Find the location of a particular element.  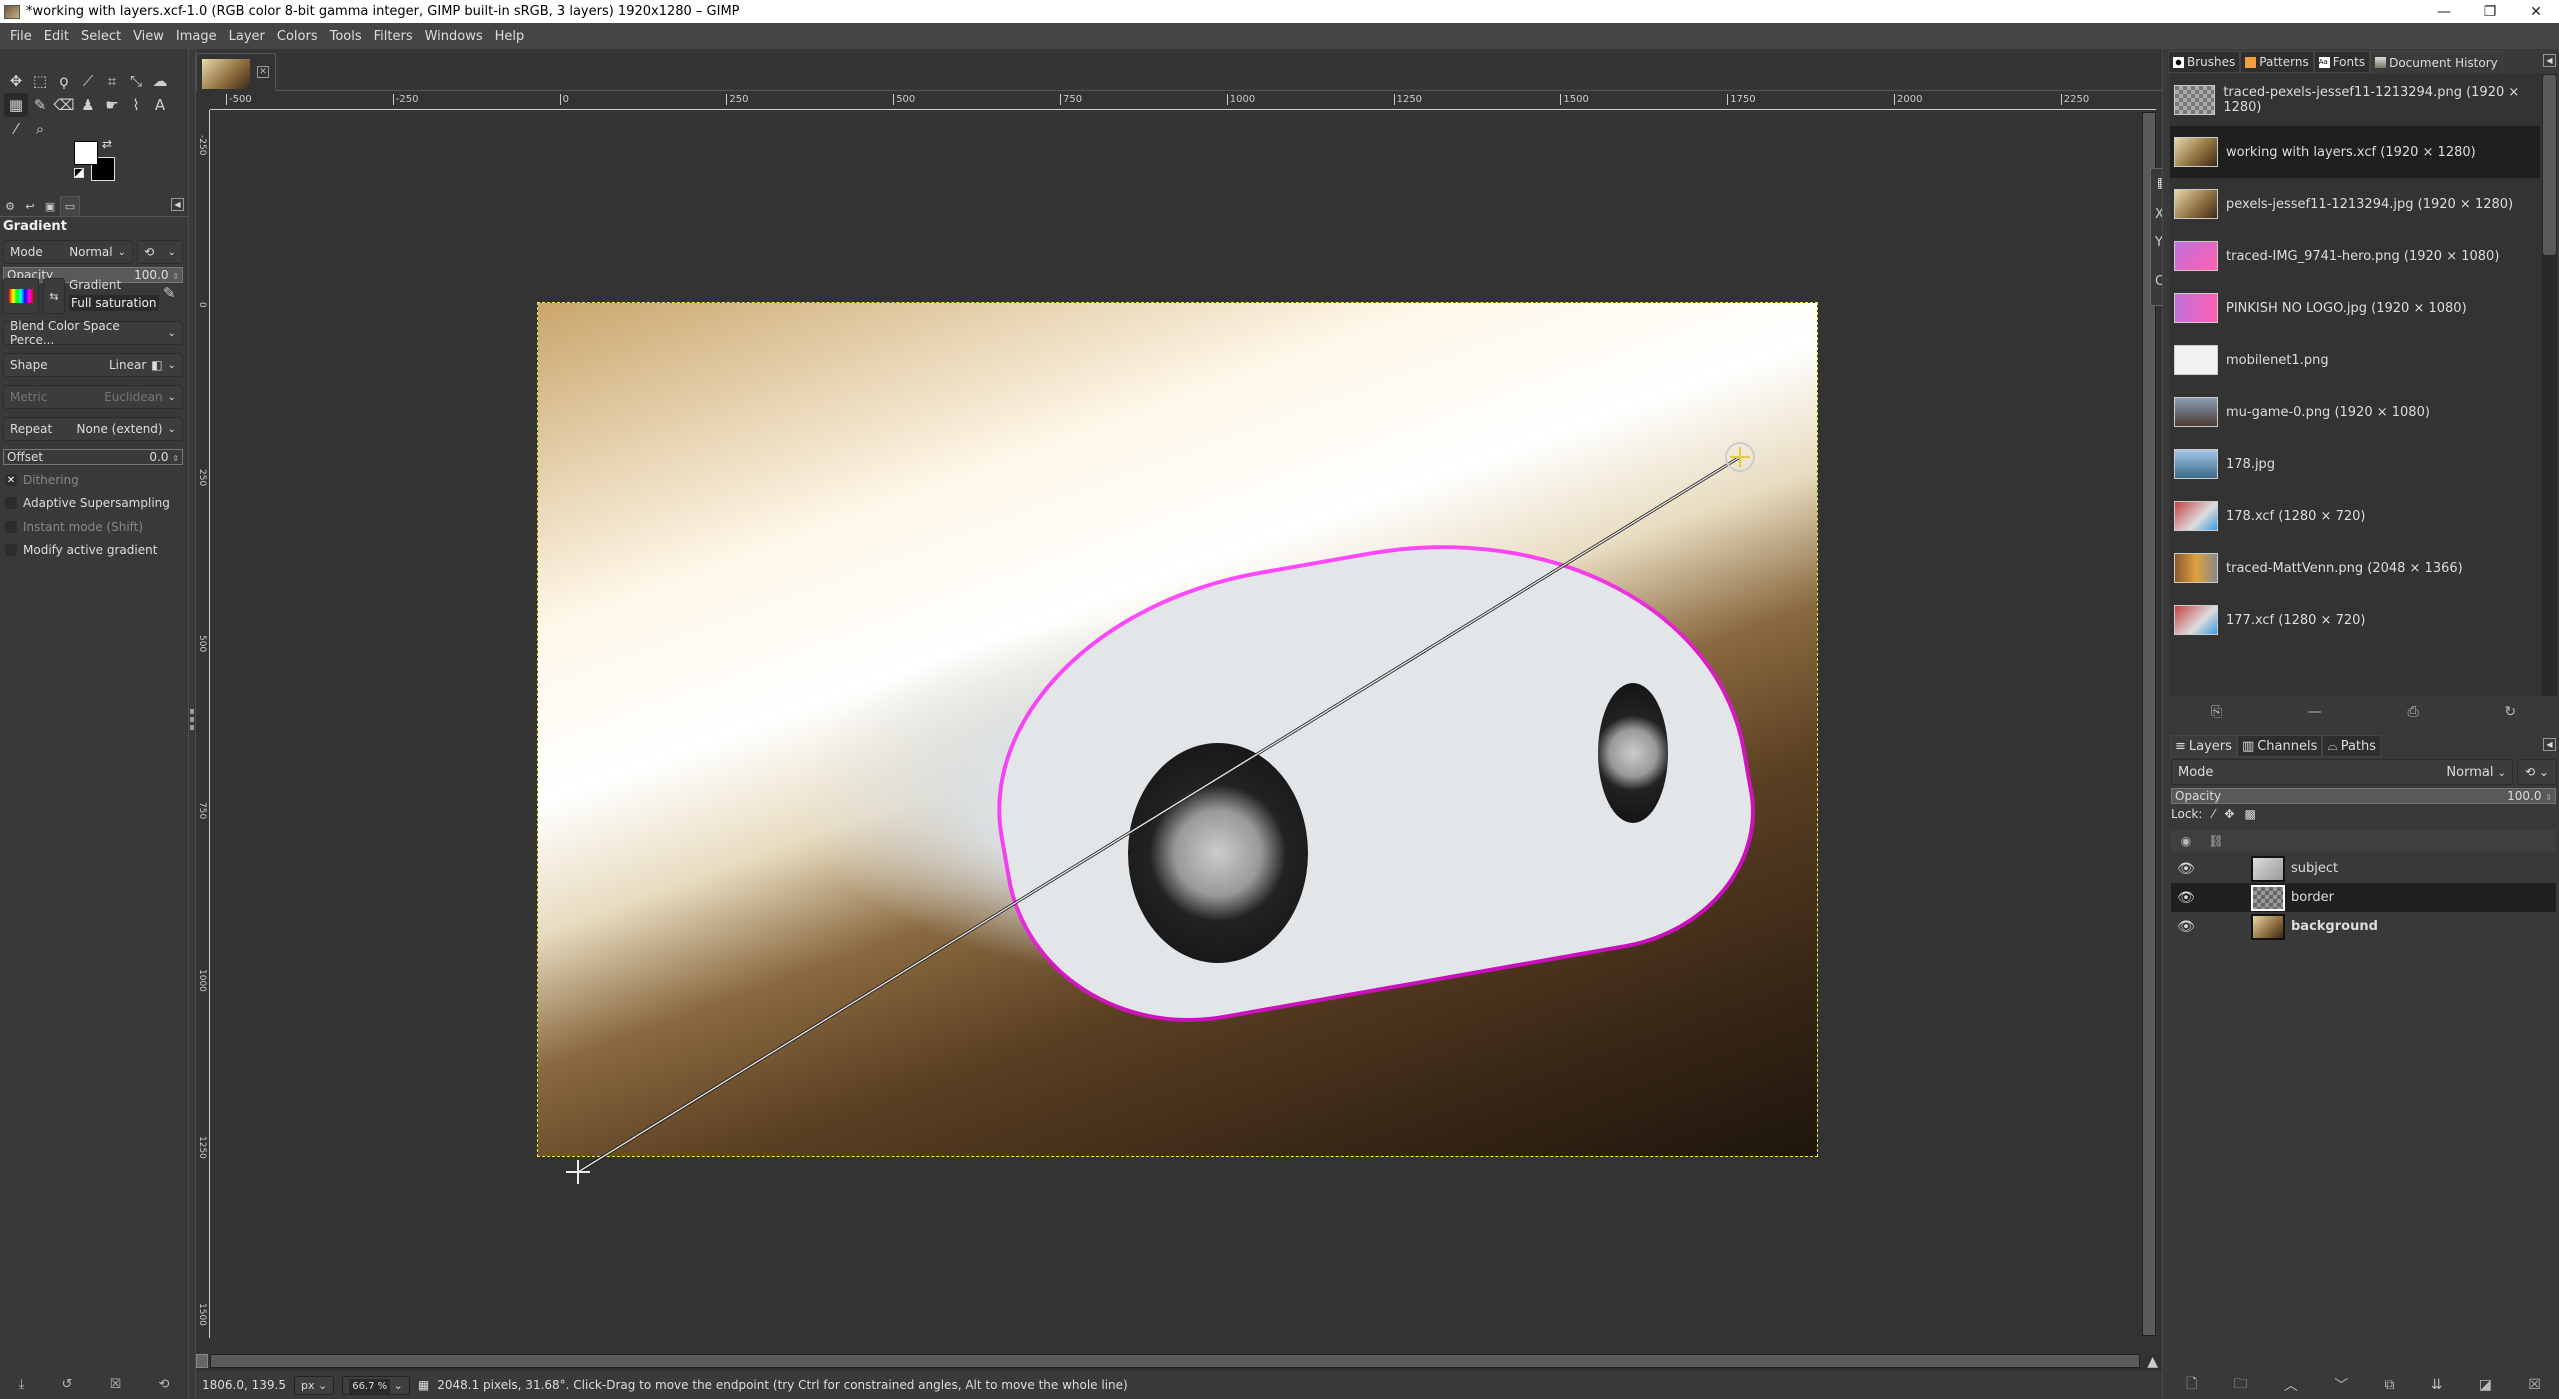

paths-tool-icon: ⌇ is located at coordinates (136, 105).